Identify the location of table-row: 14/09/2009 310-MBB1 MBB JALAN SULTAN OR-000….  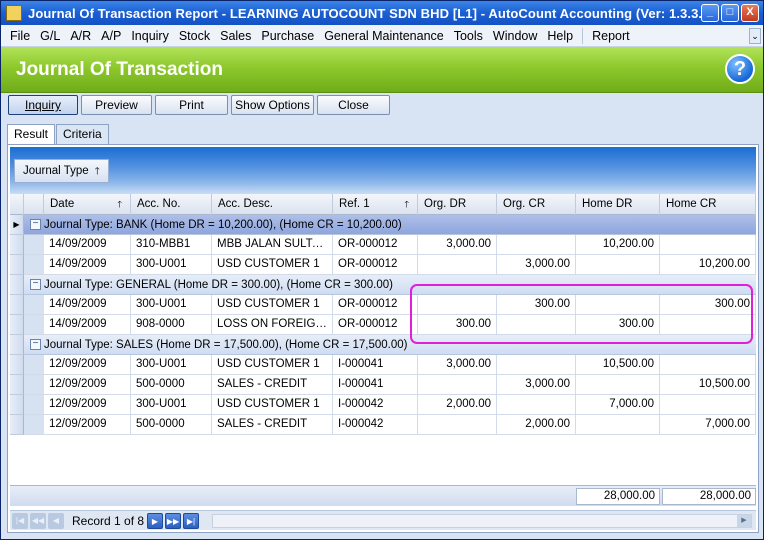
(383, 245).